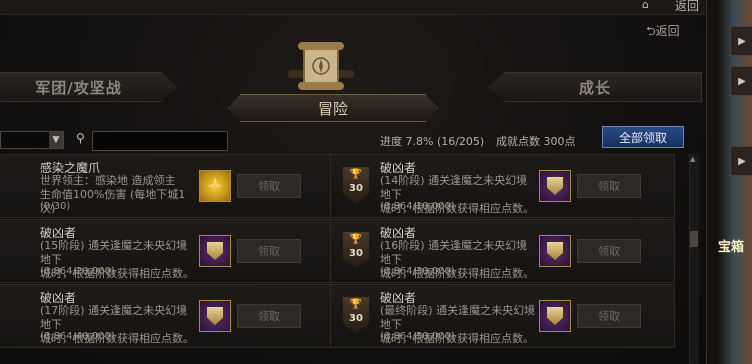 The image size is (752, 364). What do you see at coordinates (417, 206) in the screenshot?
I see `card-progress: (8,864/10,000)` at bounding box center [417, 206].